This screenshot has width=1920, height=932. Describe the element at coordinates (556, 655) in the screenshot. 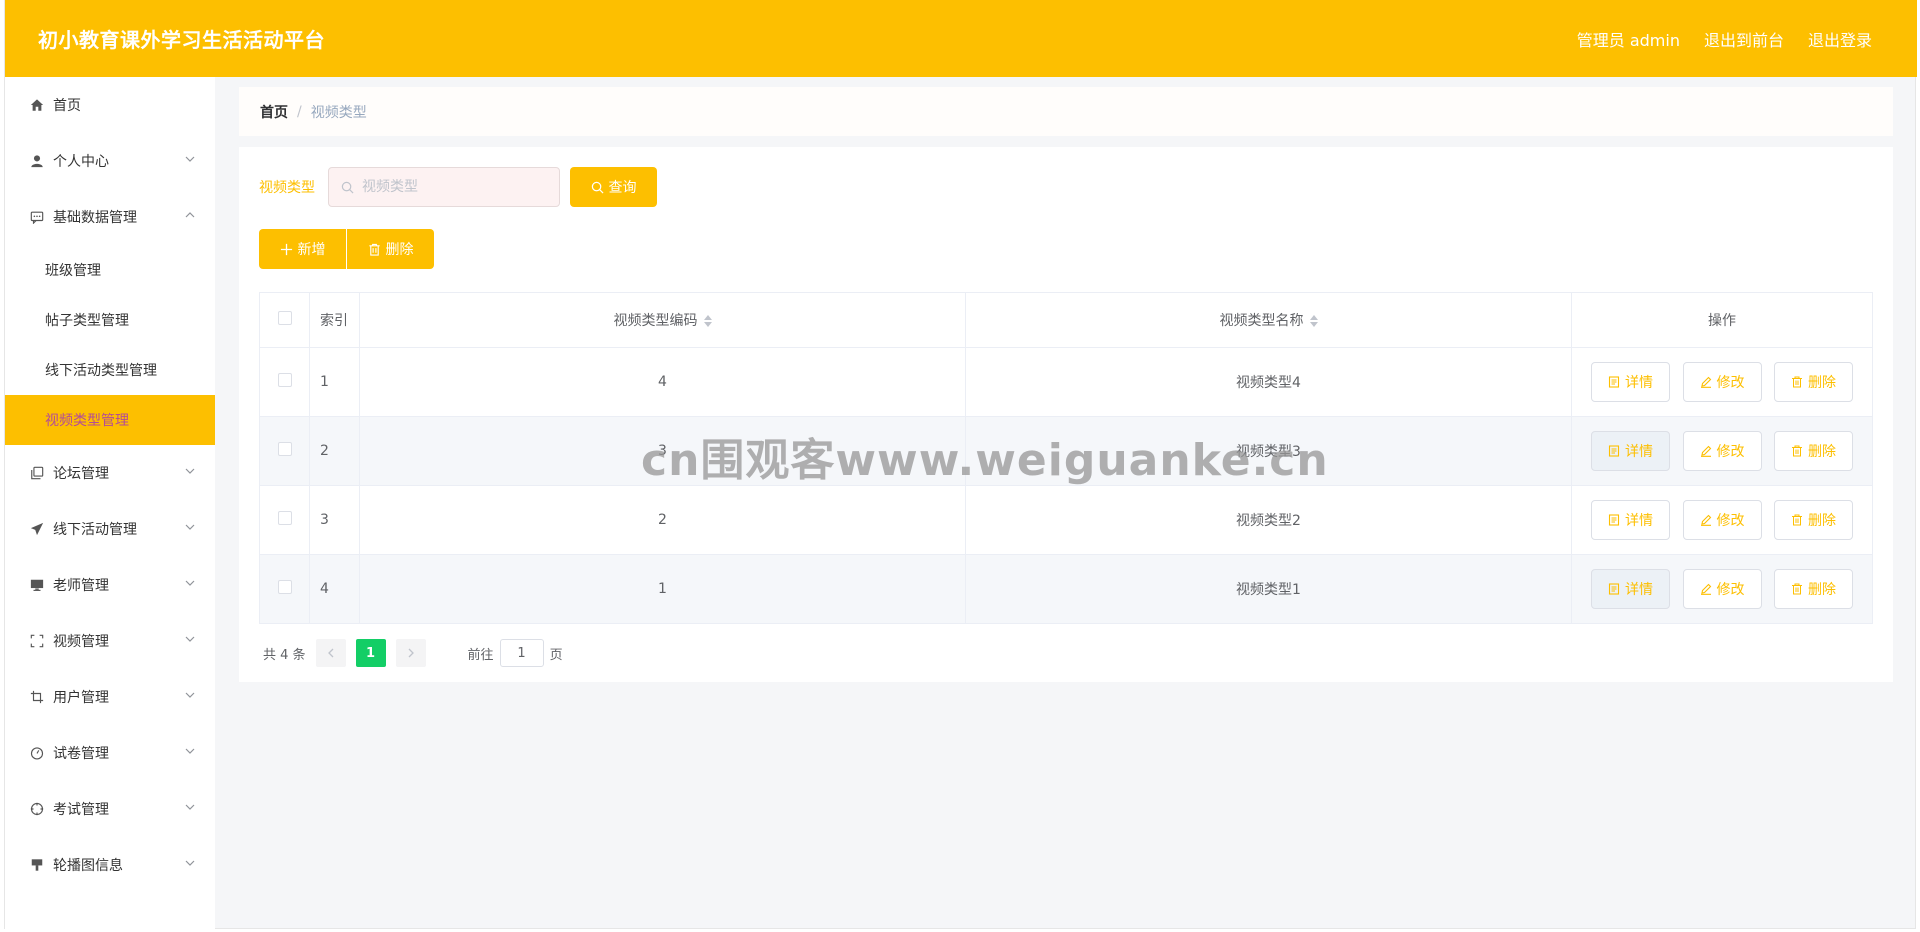

I see `page-unit-label: 页` at that location.